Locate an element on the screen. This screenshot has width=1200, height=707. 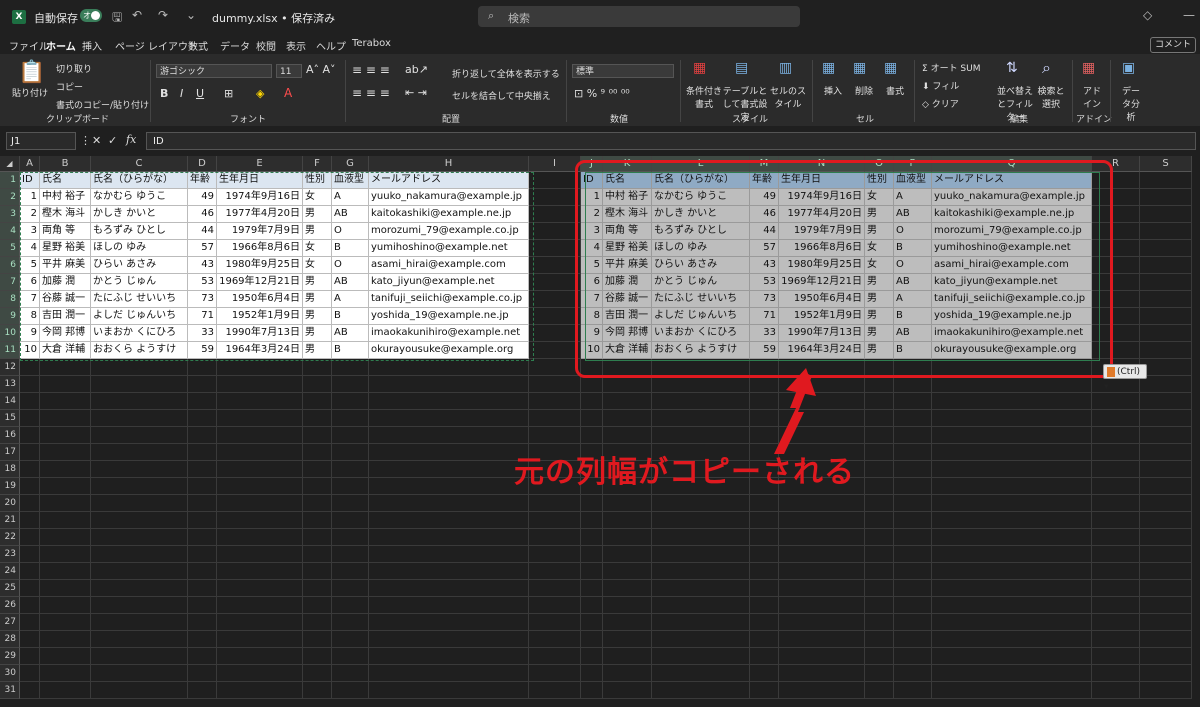
cancel-icon: ✕ is located at coordinates (96, 140).